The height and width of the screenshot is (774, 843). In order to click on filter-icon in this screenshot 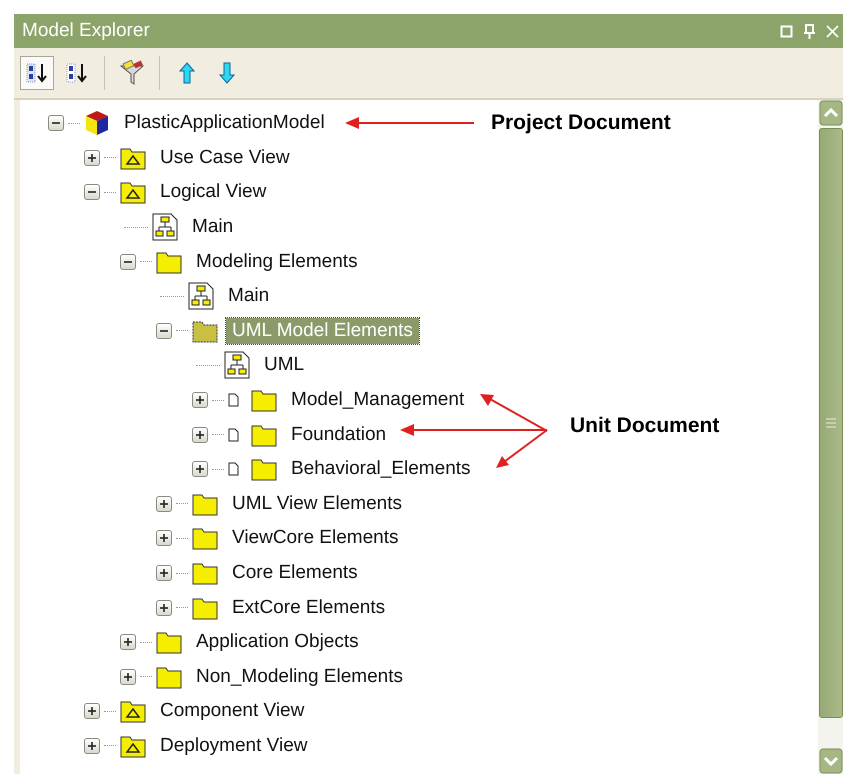, I will do `click(132, 73)`.